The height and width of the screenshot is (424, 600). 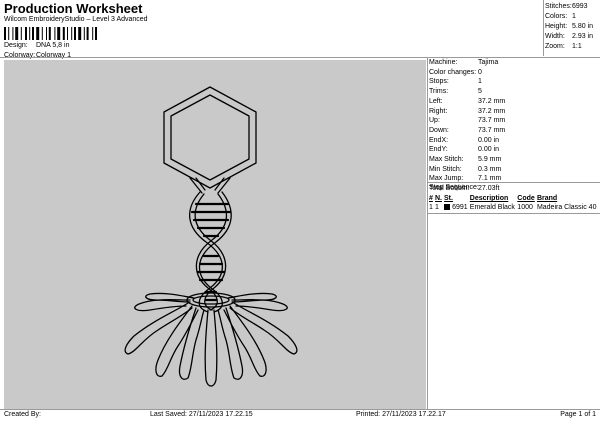 I want to click on row-code: 1000, so click(x=525, y=207).